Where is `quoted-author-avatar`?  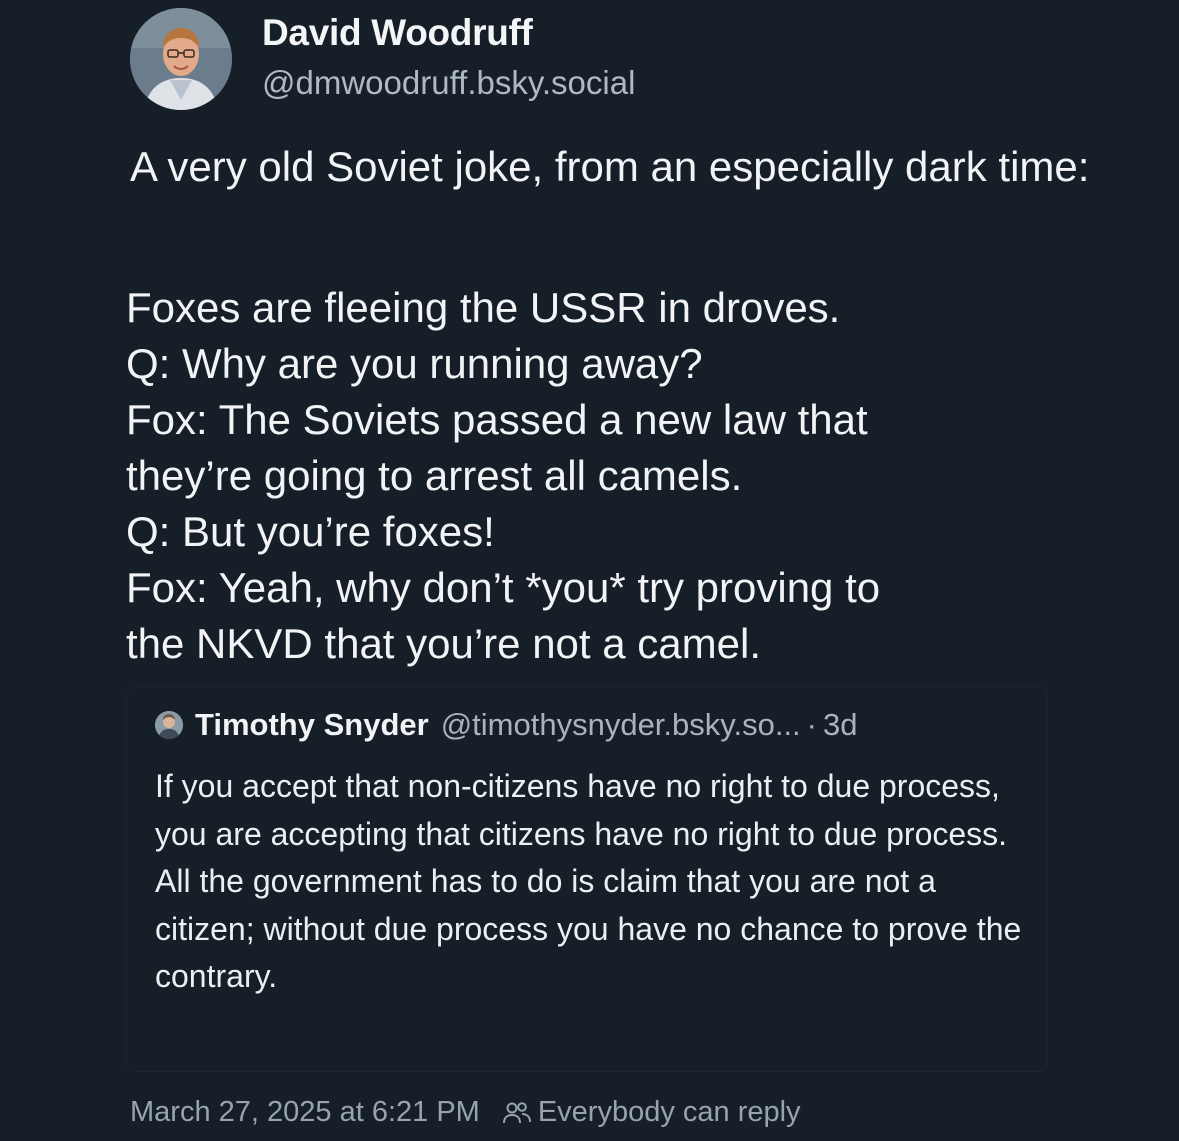
quoted-author-avatar is located at coordinates (169, 725).